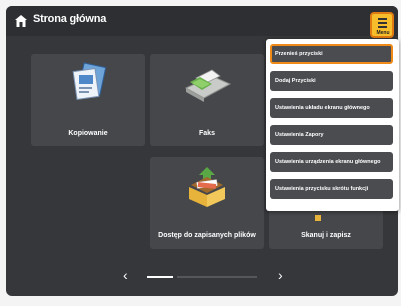 The image size is (401, 306). What do you see at coordinates (125, 275) in the screenshot?
I see `chevron-left-icon: ‹` at bounding box center [125, 275].